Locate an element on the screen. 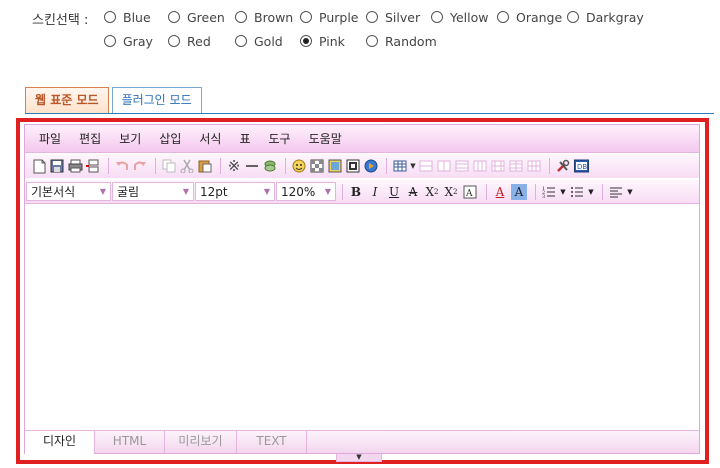 This screenshot has height=468, width=720. menu-table: 표 is located at coordinates (244, 138).